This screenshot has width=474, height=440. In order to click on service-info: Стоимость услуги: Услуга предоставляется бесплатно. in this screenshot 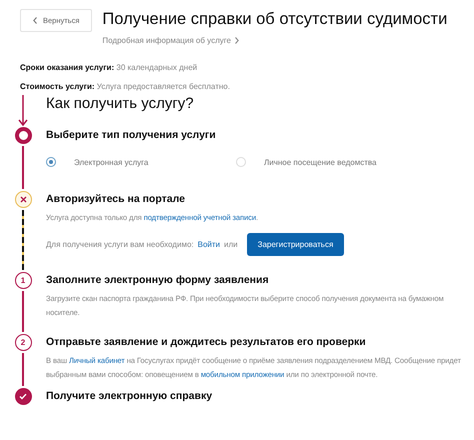, I will do `click(125, 86)`.